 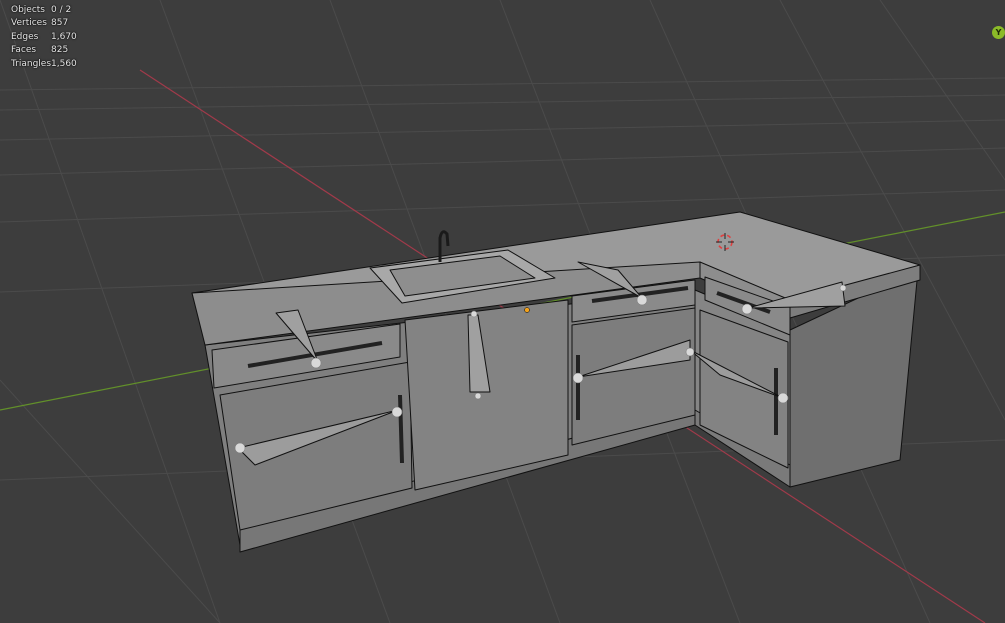 I want to click on stat-faces: Faces 825, so click(x=44, y=50).